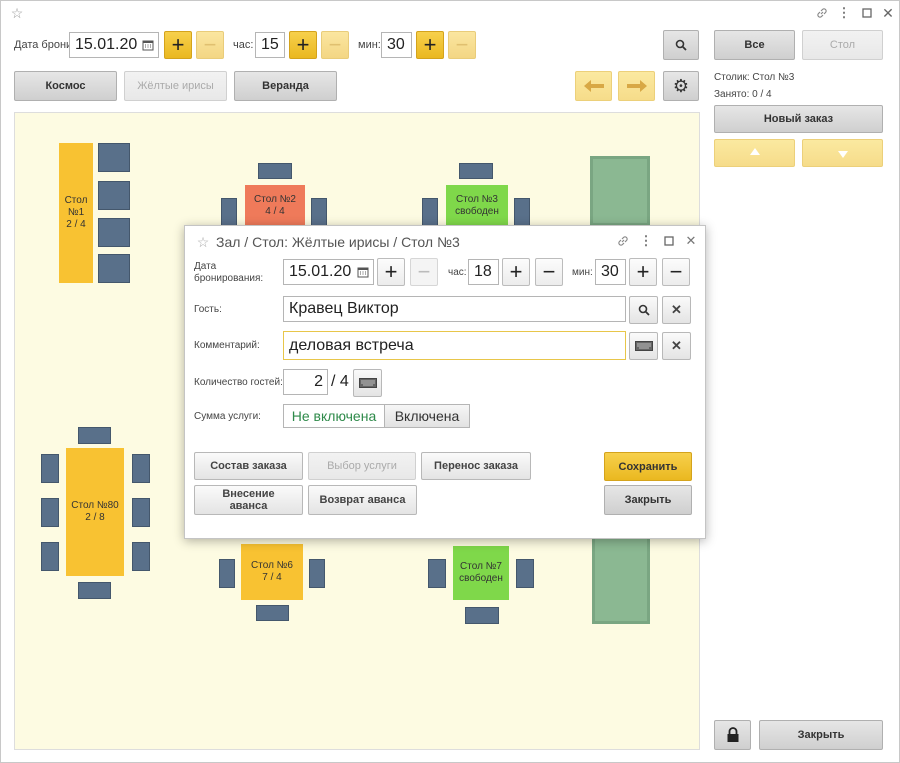  What do you see at coordinates (427, 416) in the screenshot?
I see `service-on-toggle: Включена` at bounding box center [427, 416].